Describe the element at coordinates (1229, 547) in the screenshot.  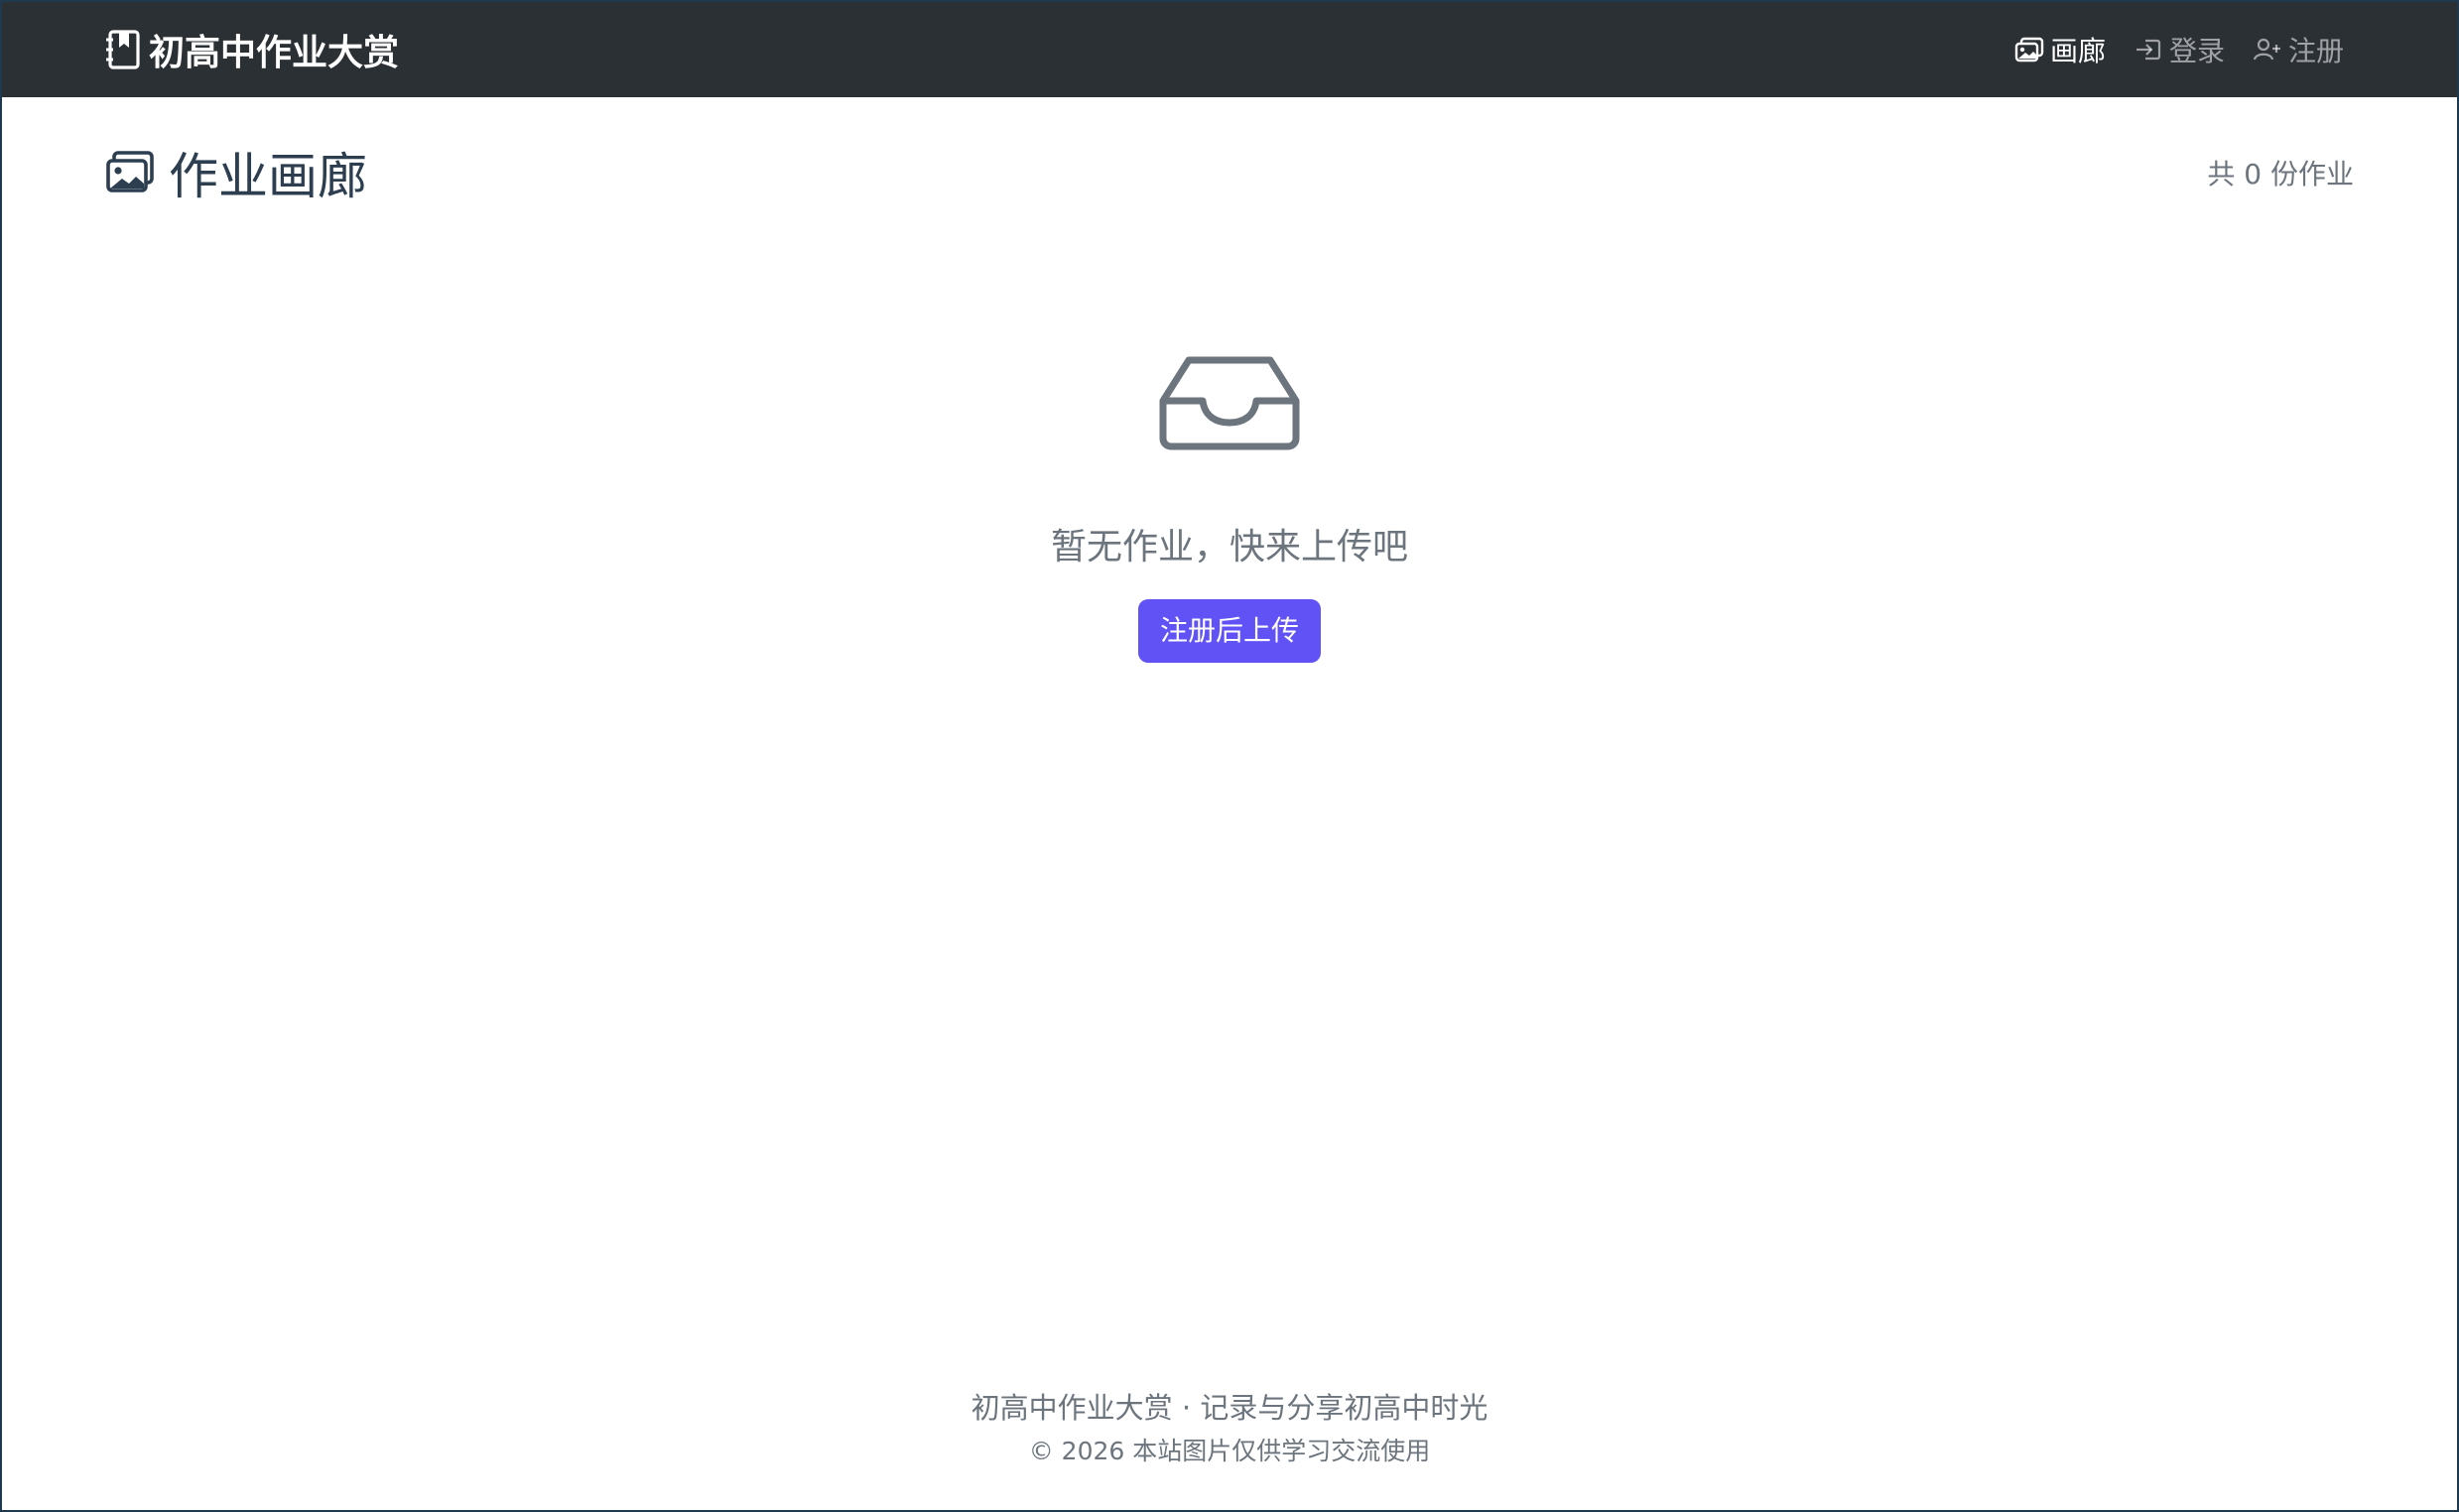
I see `empty-message: 暂无作业，快来上传吧` at that location.